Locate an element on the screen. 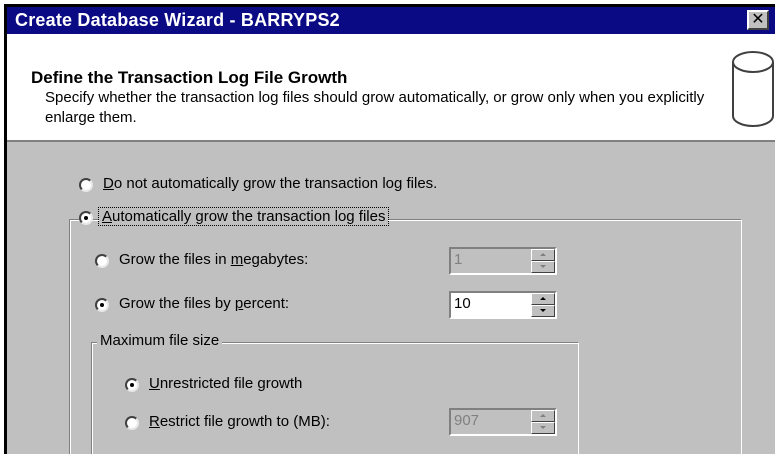 The height and width of the screenshot is (457, 775). restrict-growth-value: 907 is located at coordinates (467, 420).